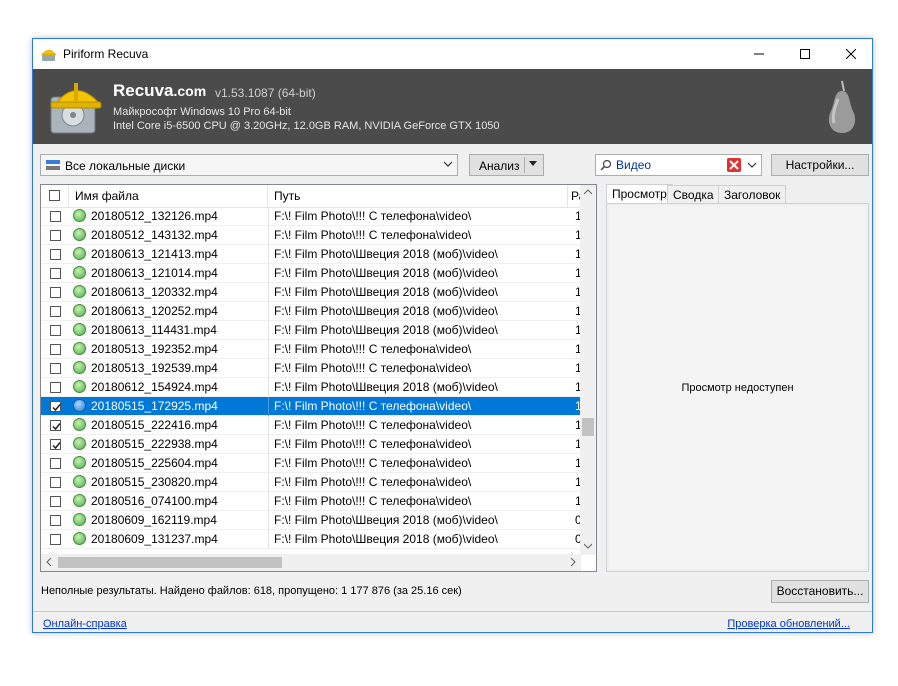  What do you see at coordinates (418, 196) in the screenshot?
I see `column-header-path: Путь` at bounding box center [418, 196].